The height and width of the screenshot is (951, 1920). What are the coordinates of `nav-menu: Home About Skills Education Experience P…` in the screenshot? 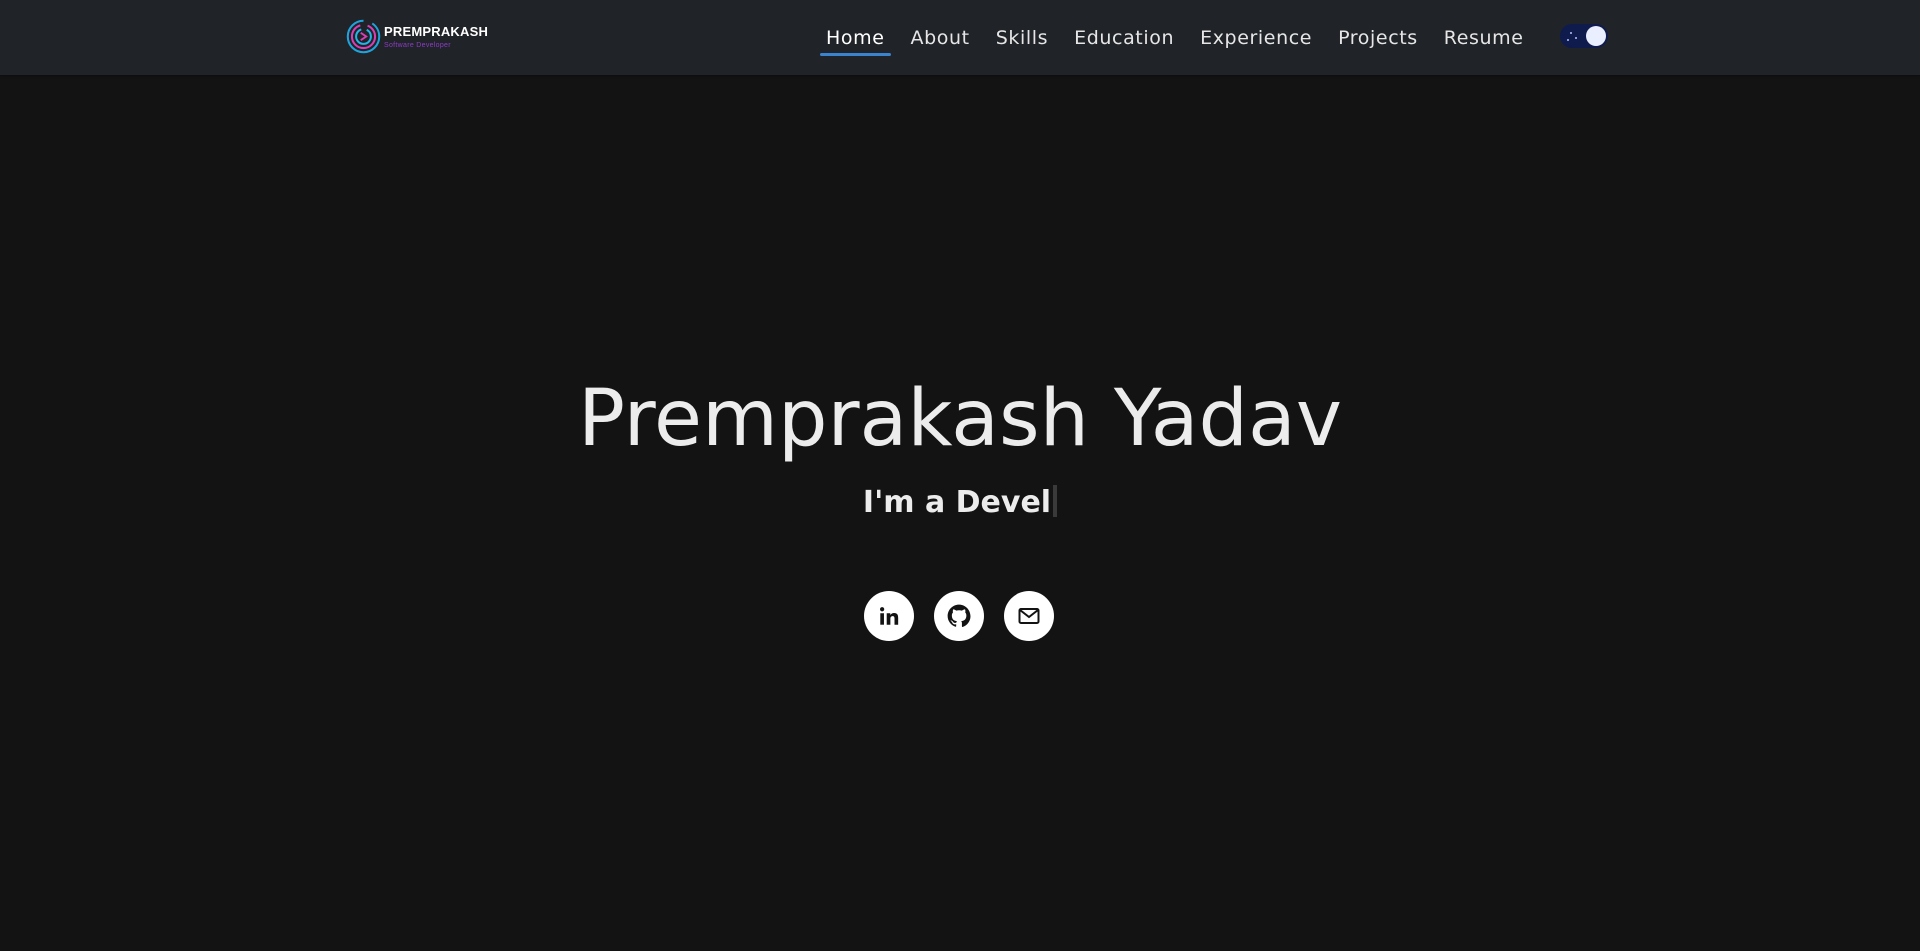 It's located at (1182, 37).